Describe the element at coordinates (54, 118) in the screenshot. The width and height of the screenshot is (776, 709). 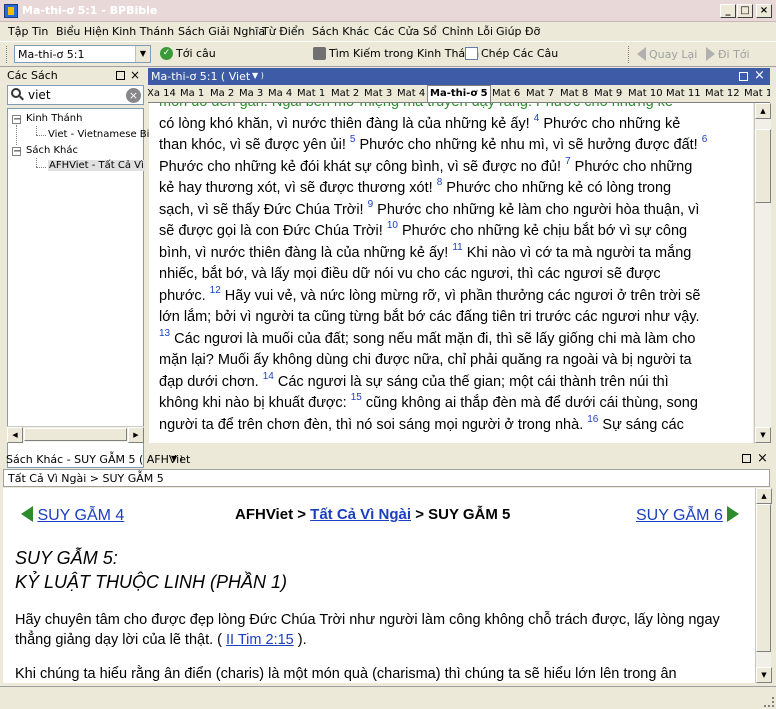
I see `tree-item-bibles: Kinh Thánh` at that location.